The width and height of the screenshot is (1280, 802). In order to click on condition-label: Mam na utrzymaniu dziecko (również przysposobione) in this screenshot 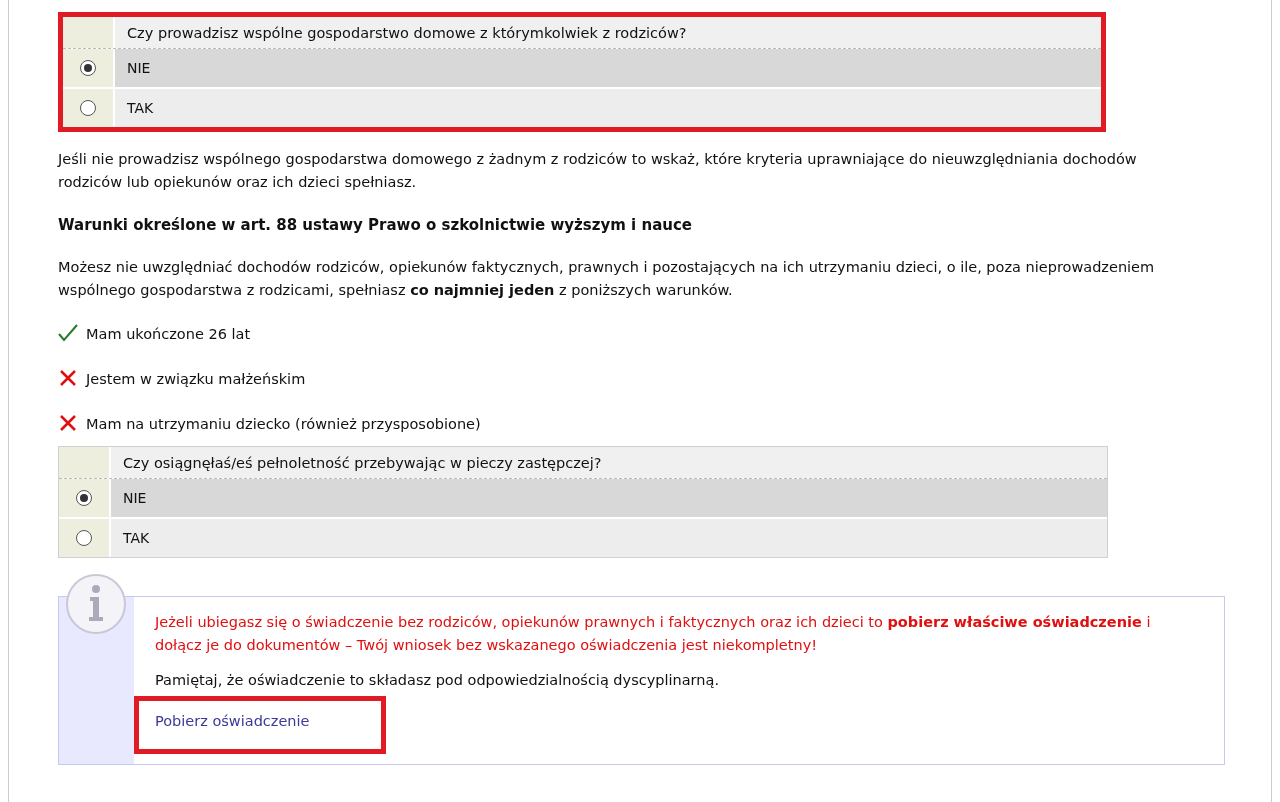, I will do `click(283, 424)`.